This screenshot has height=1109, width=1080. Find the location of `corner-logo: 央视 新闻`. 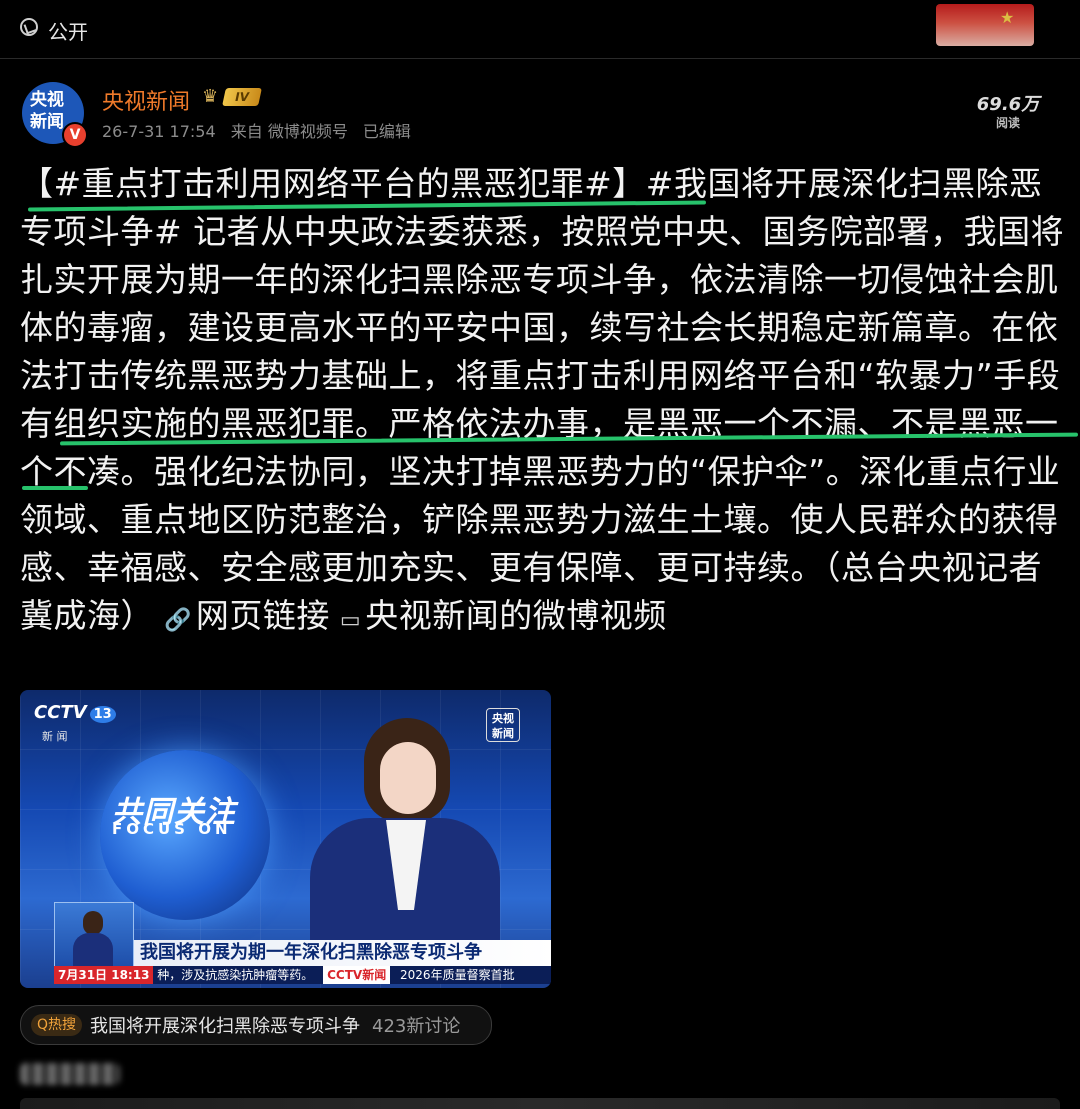

corner-logo: 央视 新闻 is located at coordinates (503, 725).